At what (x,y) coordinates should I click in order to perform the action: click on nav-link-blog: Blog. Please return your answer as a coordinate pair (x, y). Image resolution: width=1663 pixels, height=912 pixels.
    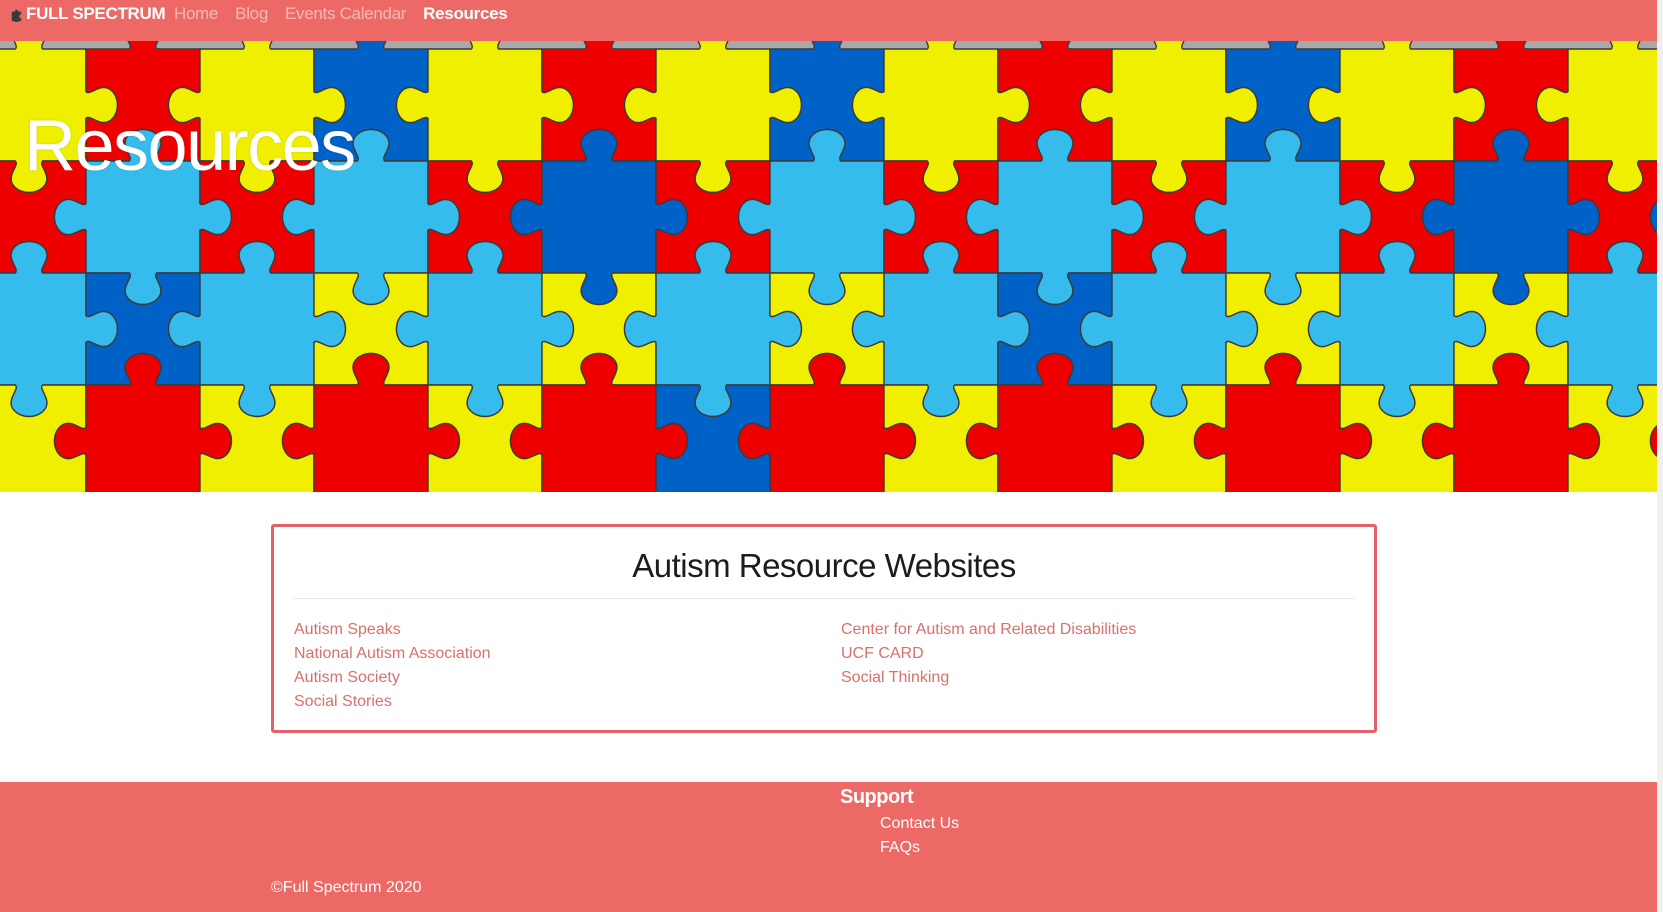
    Looking at the image, I should click on (251, 14).